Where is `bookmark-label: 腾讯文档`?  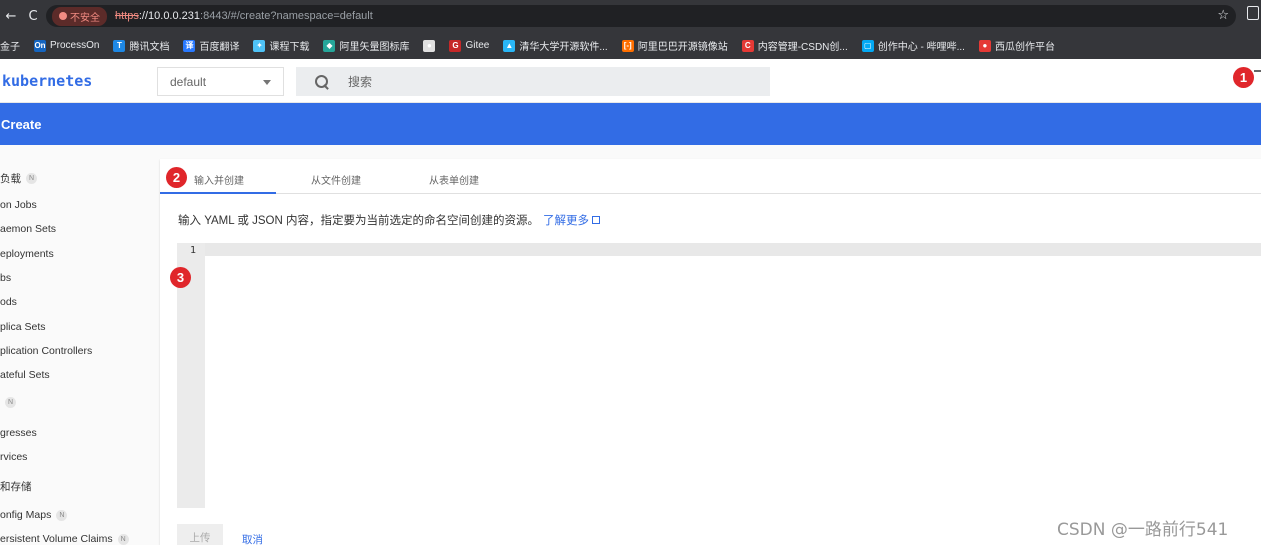 bookmark-label: 腾讯文档 is located at coordinates (149, 47).